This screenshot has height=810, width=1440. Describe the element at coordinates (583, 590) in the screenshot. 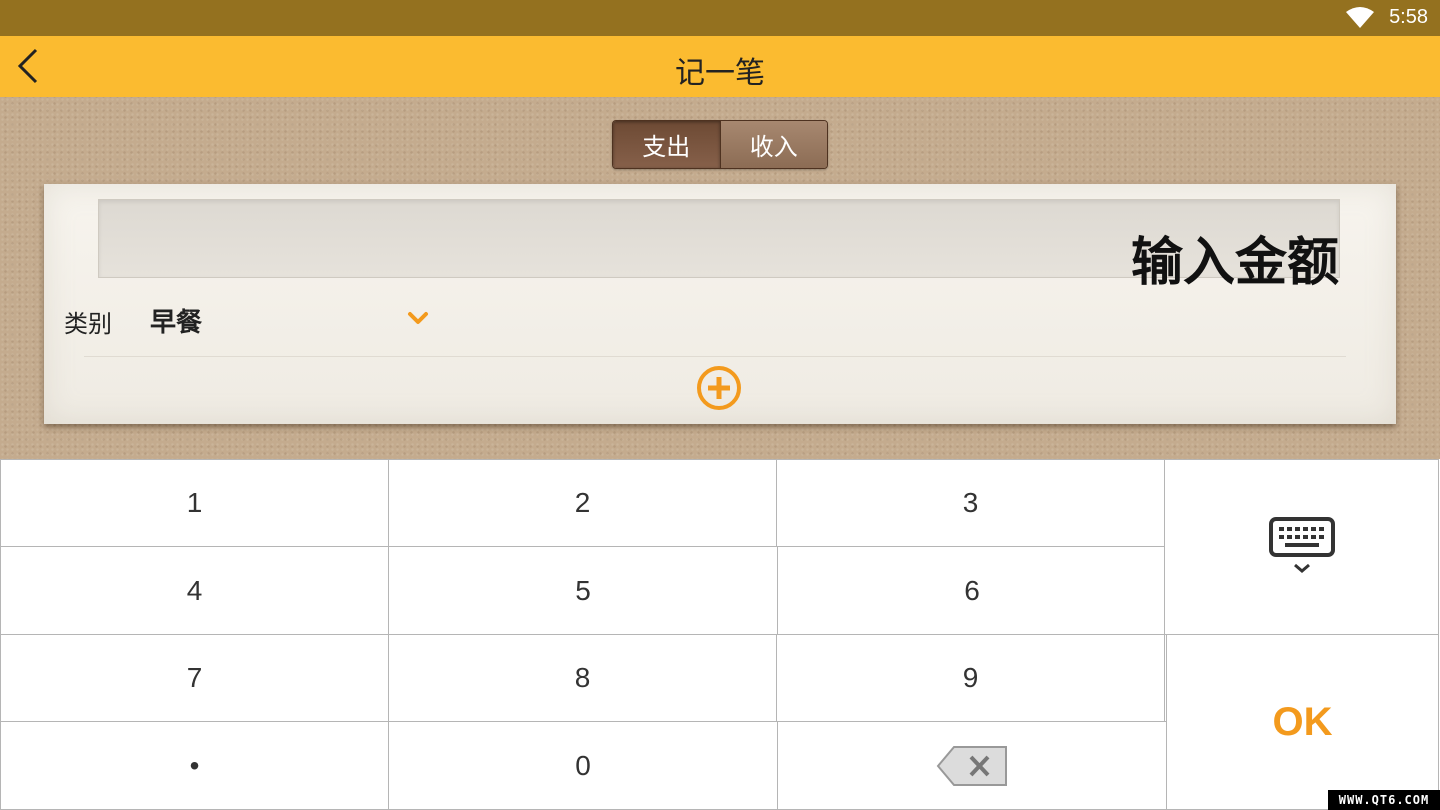

I see `key-5: 5` at that location.